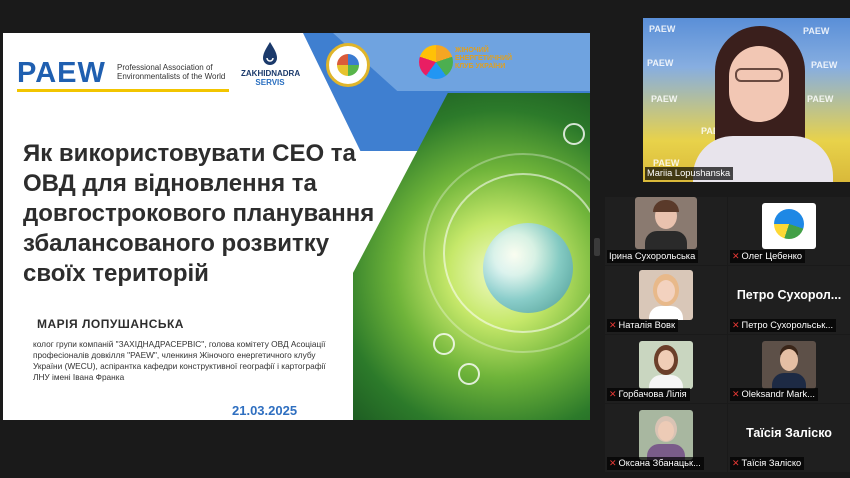 This screenshot has width=850, height=478. Describe the element at coordinates (772, 256) in the screenshot. I see `participant-name: Олег Цебенко` at that location.